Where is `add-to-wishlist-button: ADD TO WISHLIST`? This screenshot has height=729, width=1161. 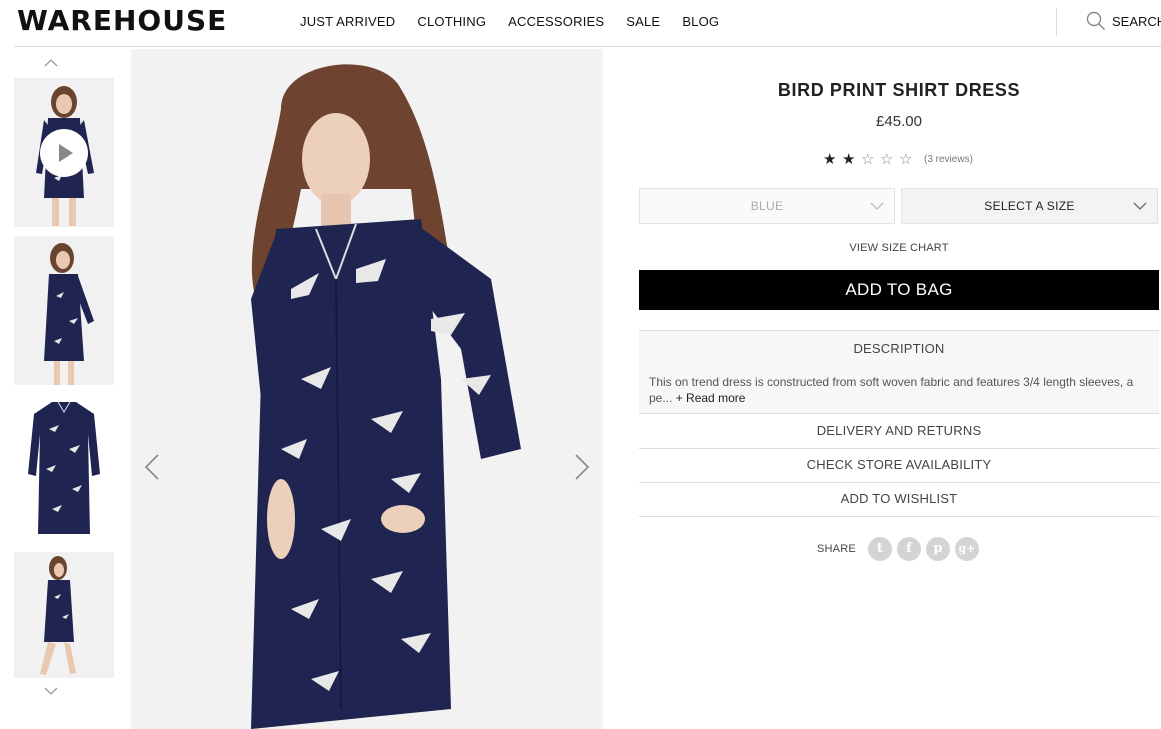 add-to-wishlist-button: ADD TO WISHLIST is located at coordinates (899, 499).